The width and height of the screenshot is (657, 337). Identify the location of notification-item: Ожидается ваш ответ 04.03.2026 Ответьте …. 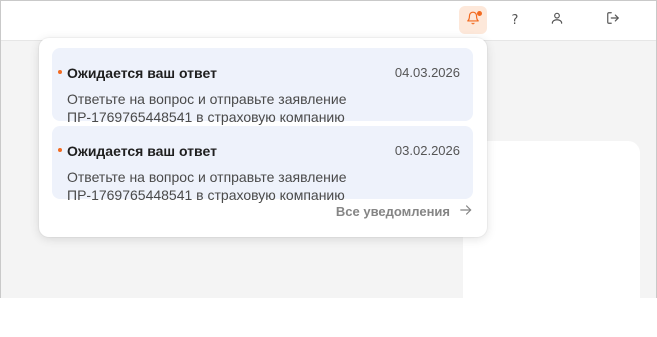
(262, 86).